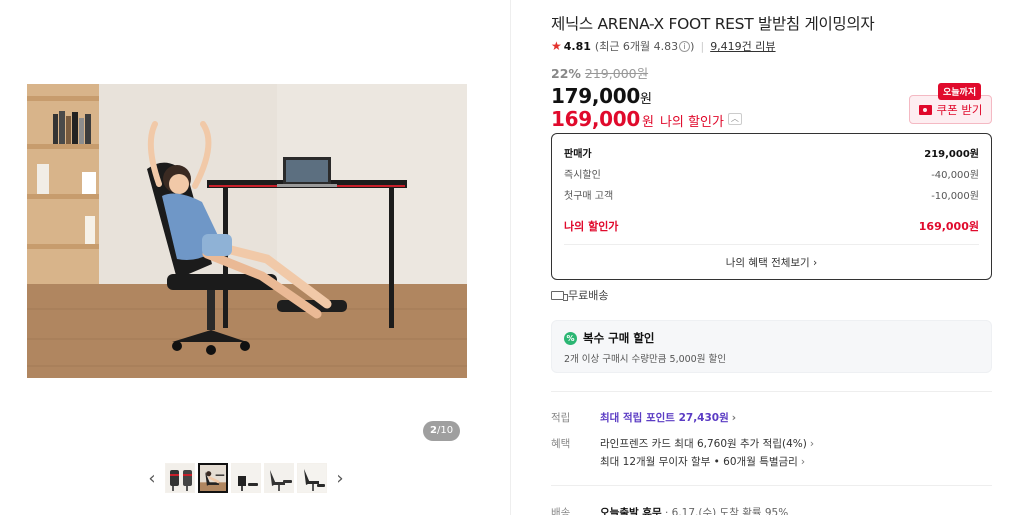 This screenshot has width=1024, height=515. Describe the element at coordinates (556, 46) in the screenshot. I see `star-icon: ★` at that location.